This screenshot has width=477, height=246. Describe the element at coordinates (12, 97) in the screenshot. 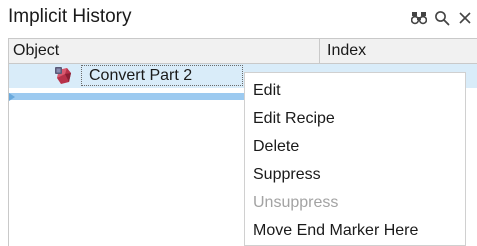

I see `end-marker-arrow-icon` at that location.